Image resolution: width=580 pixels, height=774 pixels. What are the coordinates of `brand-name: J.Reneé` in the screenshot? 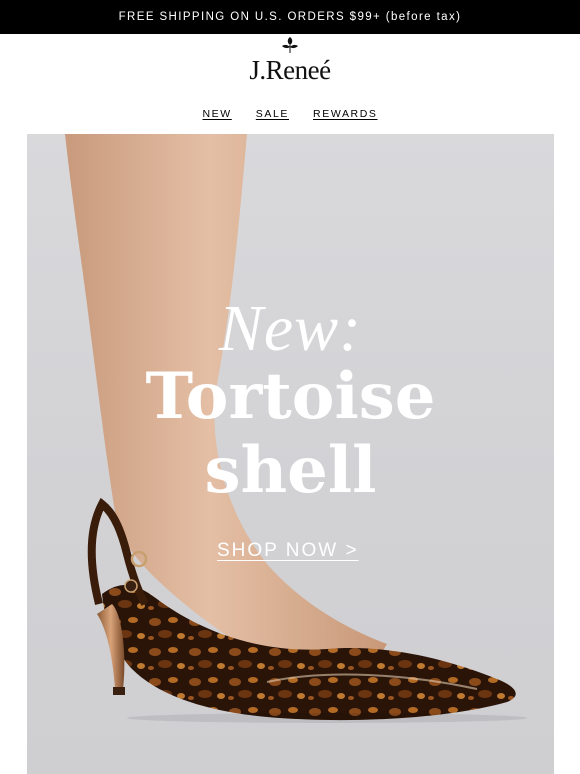 It's located at (290, 70).